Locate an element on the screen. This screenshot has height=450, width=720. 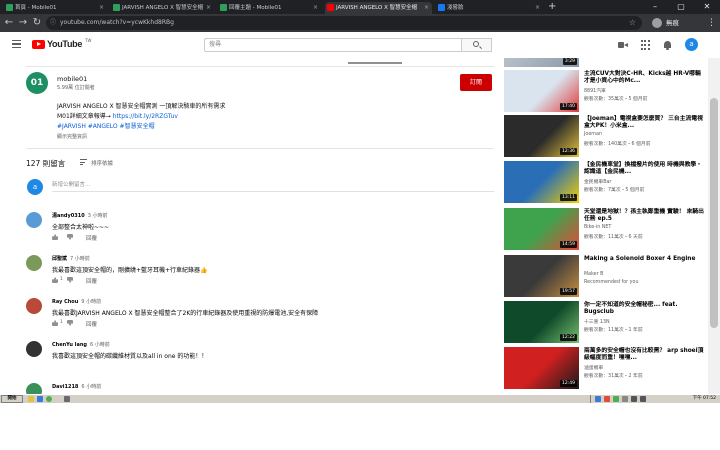
volume-icon is located at coordinates (634, 399).